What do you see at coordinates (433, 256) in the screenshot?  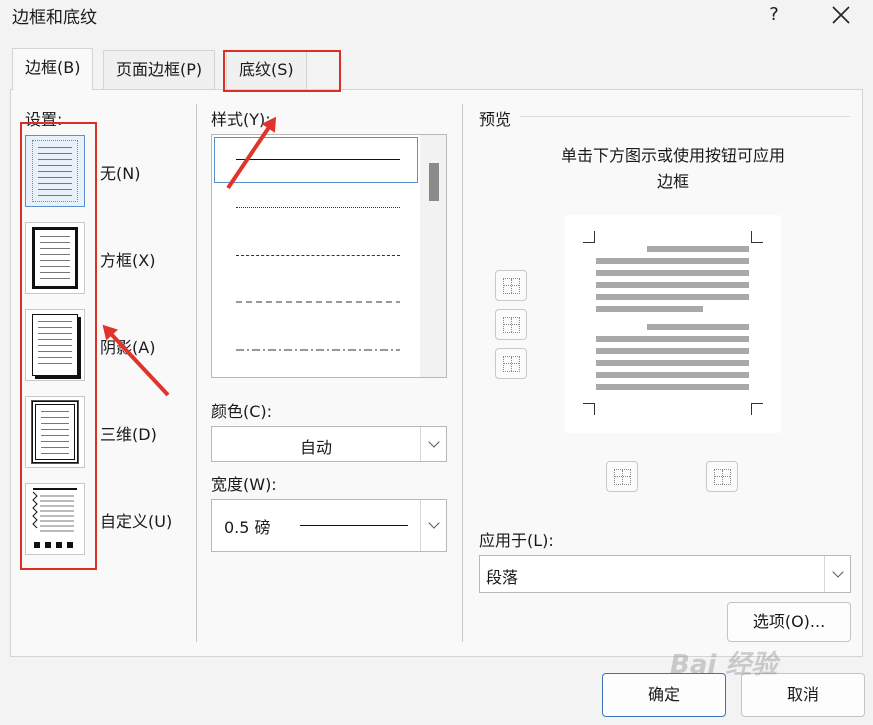 I see `style-scrollbar` at bounding box center [433, 256].